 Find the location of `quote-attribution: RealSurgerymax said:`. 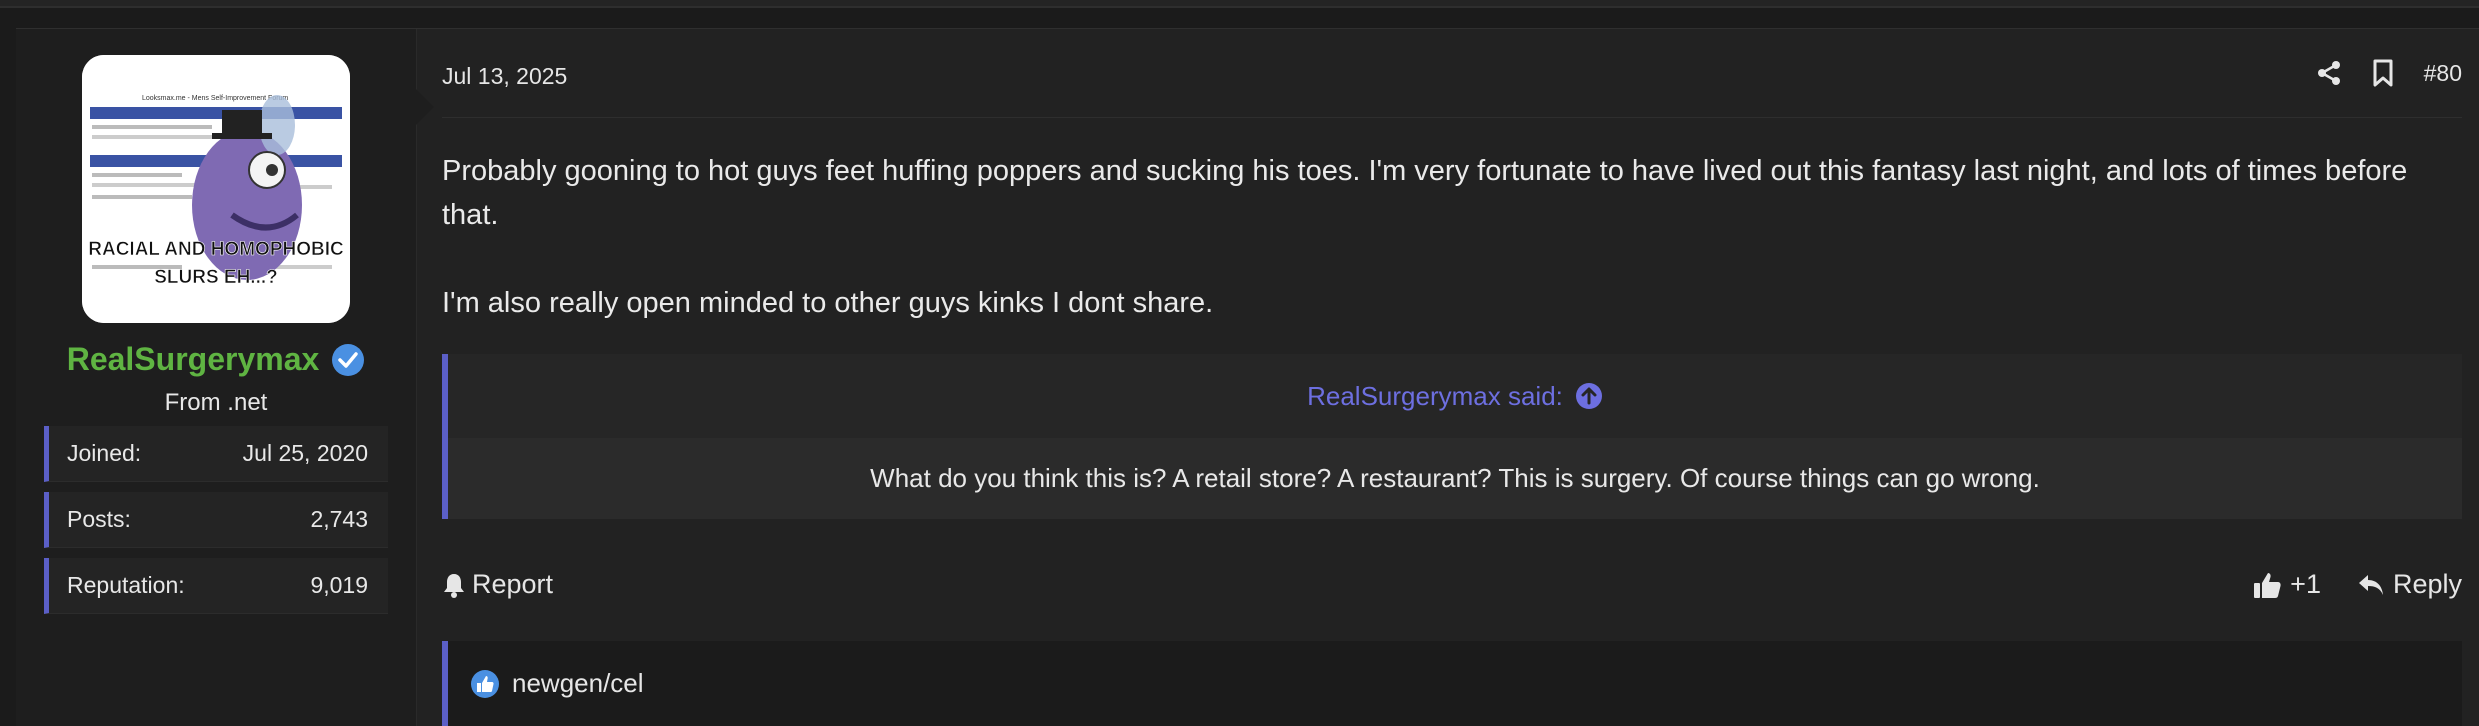

quote-attribution: RealSurgerymax said: is located at coordinates (1455, 396).